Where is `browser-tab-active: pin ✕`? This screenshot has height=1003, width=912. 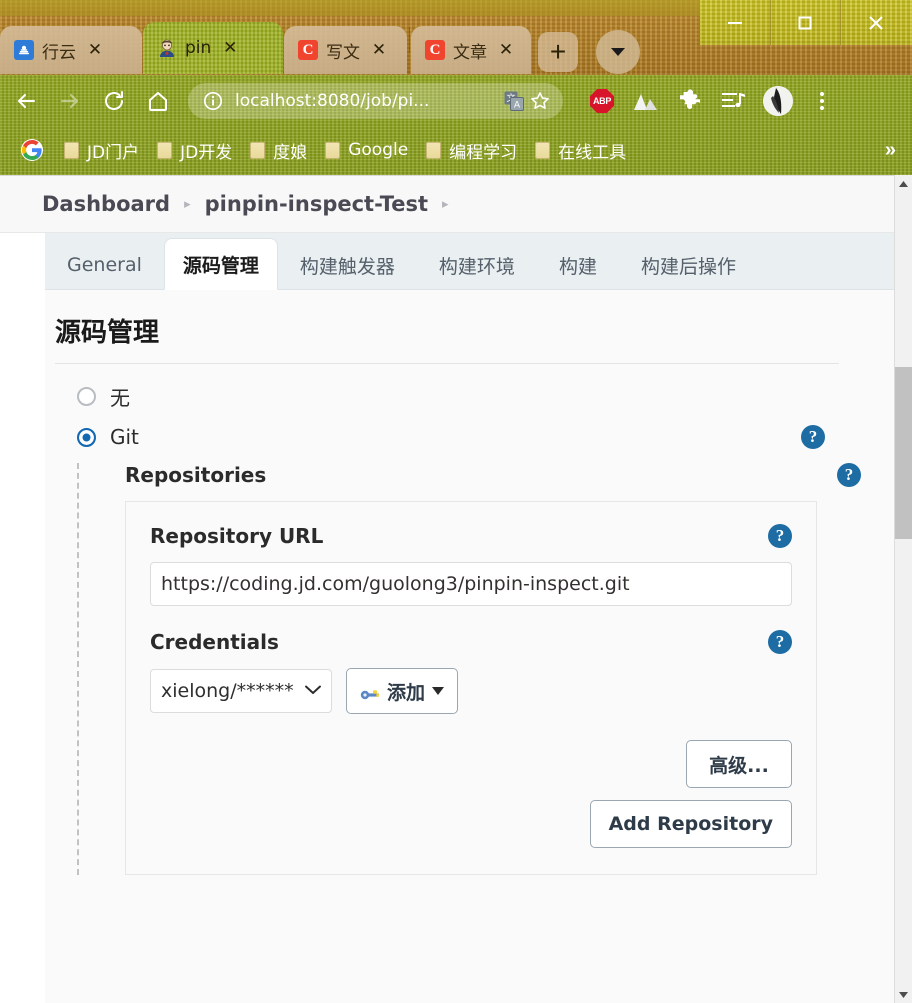
browser-tab-active: pin ✕ is located at coordinates (213, 48).